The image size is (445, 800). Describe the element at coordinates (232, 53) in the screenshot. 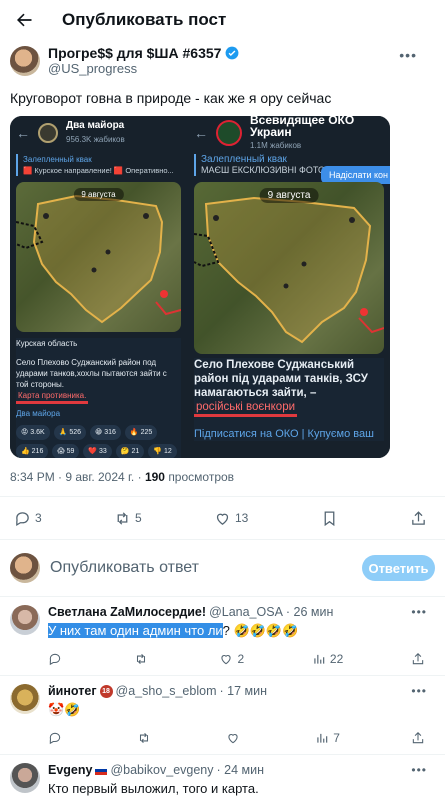

I see `verified-badge-icon` at that location.